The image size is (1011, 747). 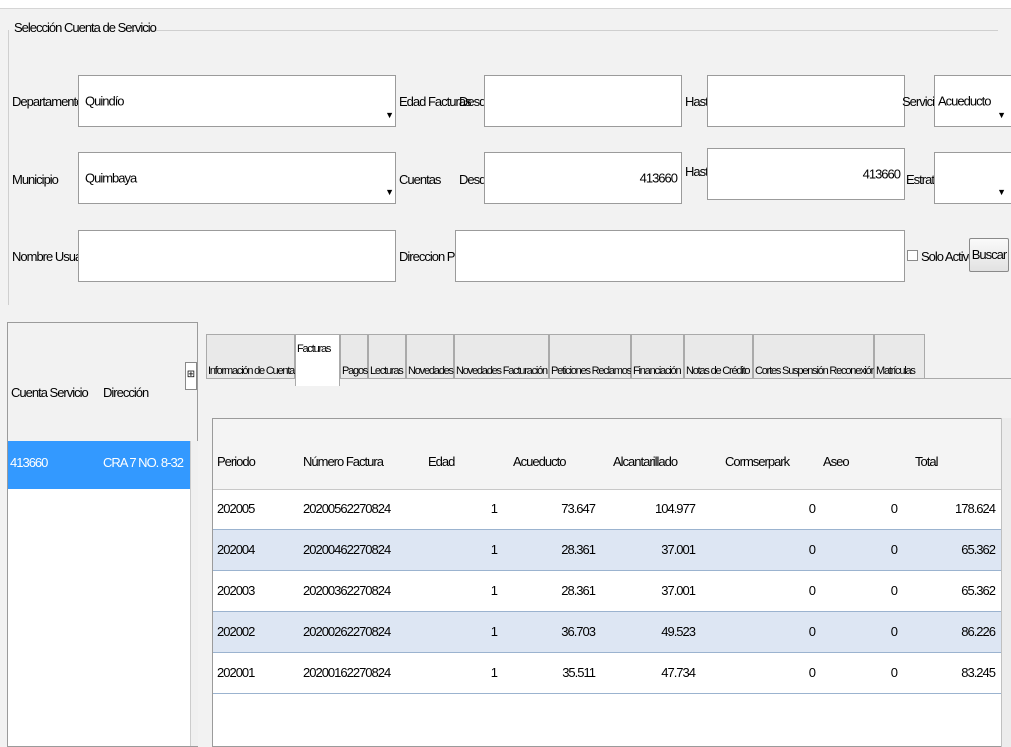 What do you see at coordinates (387, 356) in the screenshot?
I see `tab-lecturas: Lecturas` at bounding box center [387, 356].